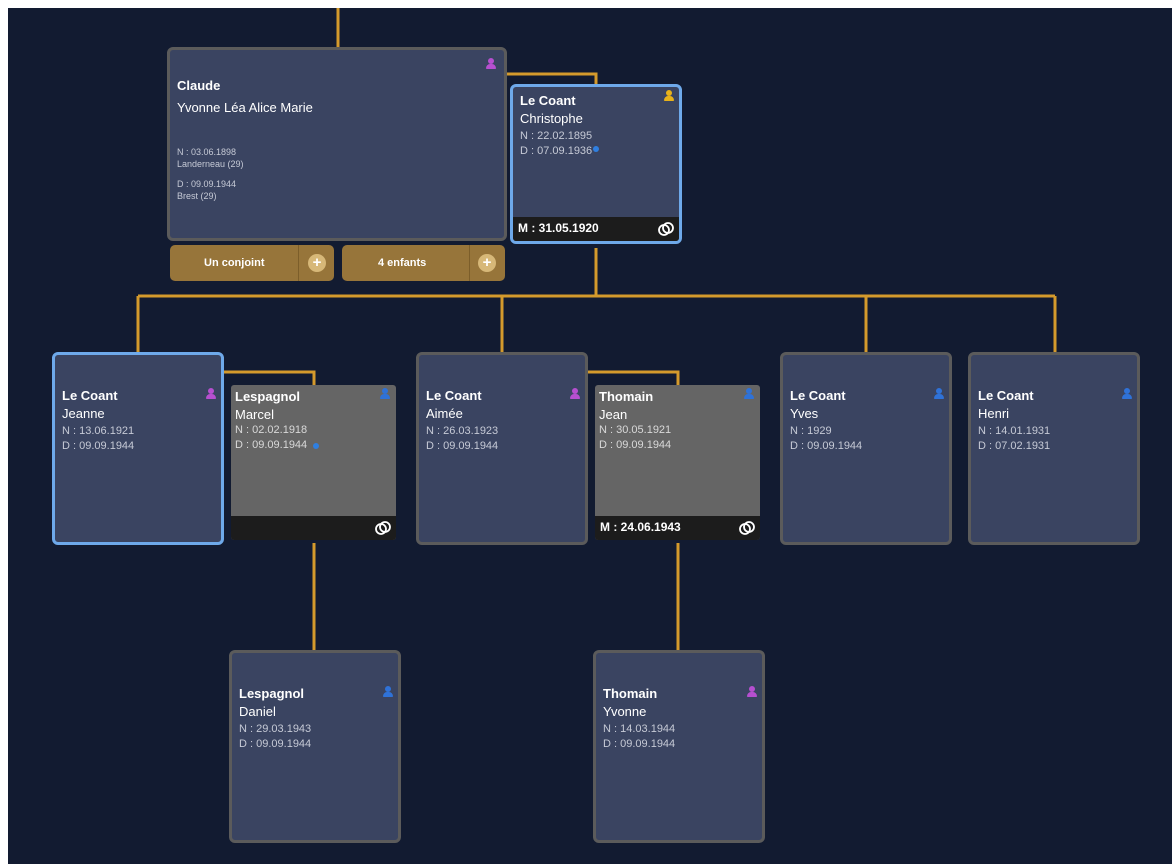  What do you see at coordinates (234, 263) in the screenshot?
I see `spouse-count-label: Un conjoint` at bounding box center [234, 263].